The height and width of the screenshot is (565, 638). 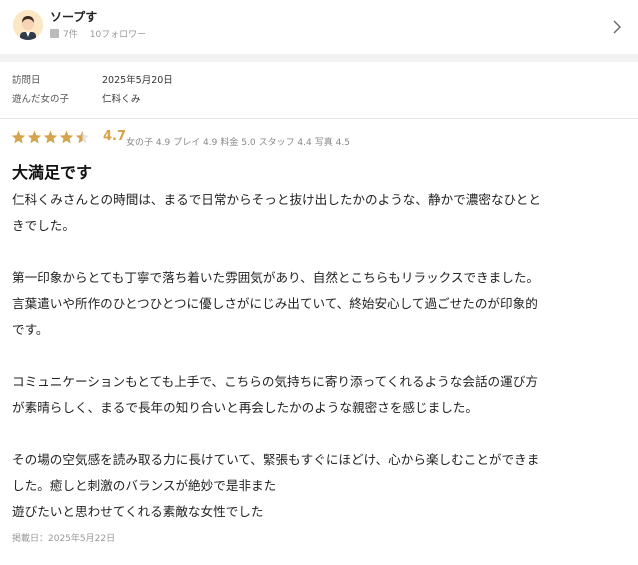 I want to click on rating-breakdown: 女の子 4.9 プレイ 4.9 料金 5.0 スタッフ 4.4 写真 4.5, so click(x=239, y=141).